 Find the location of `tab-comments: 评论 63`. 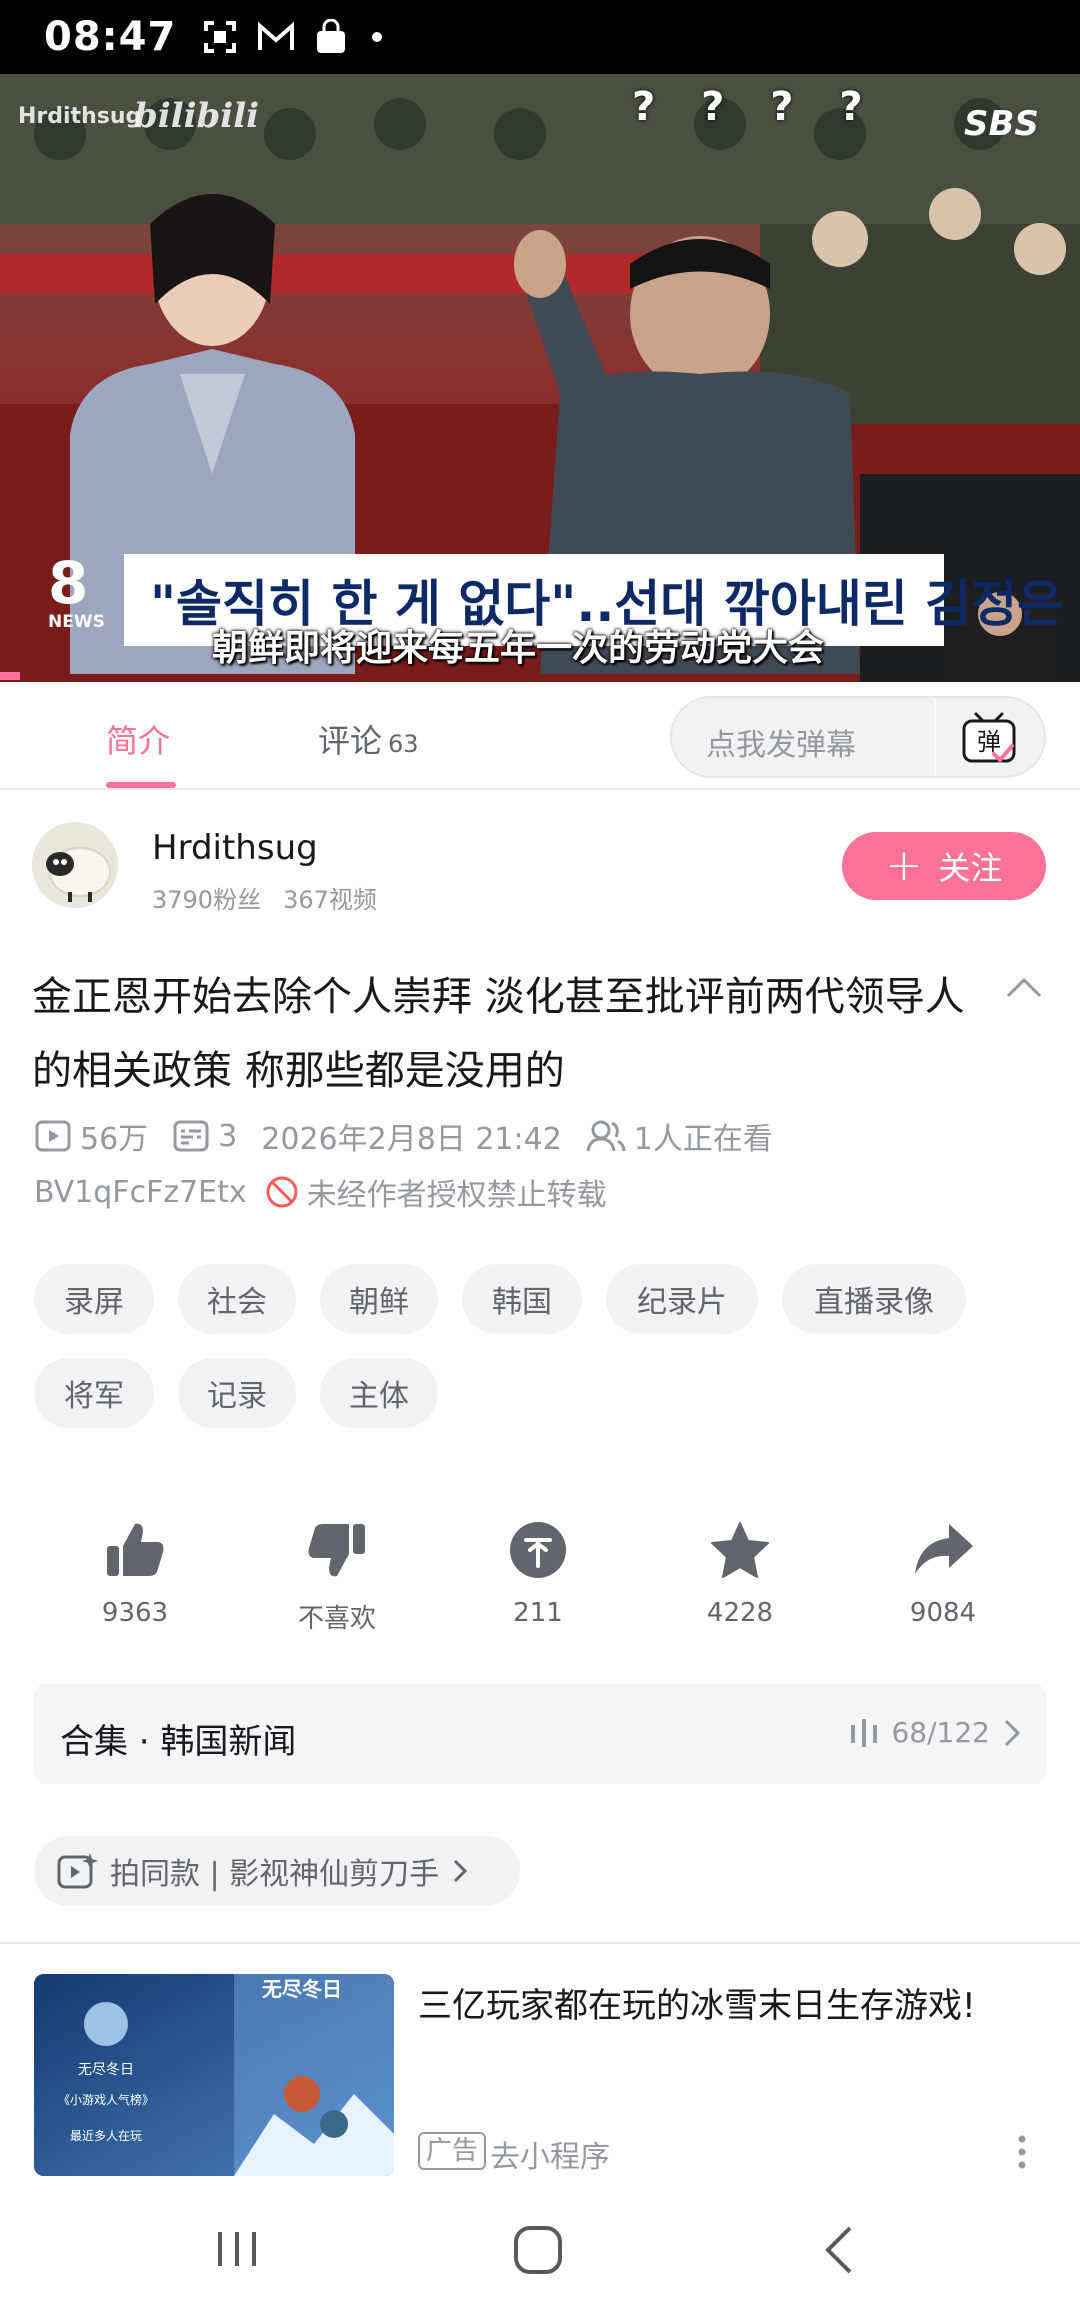

tab-comments: 评论 63 is located at coordinates (368, 739).